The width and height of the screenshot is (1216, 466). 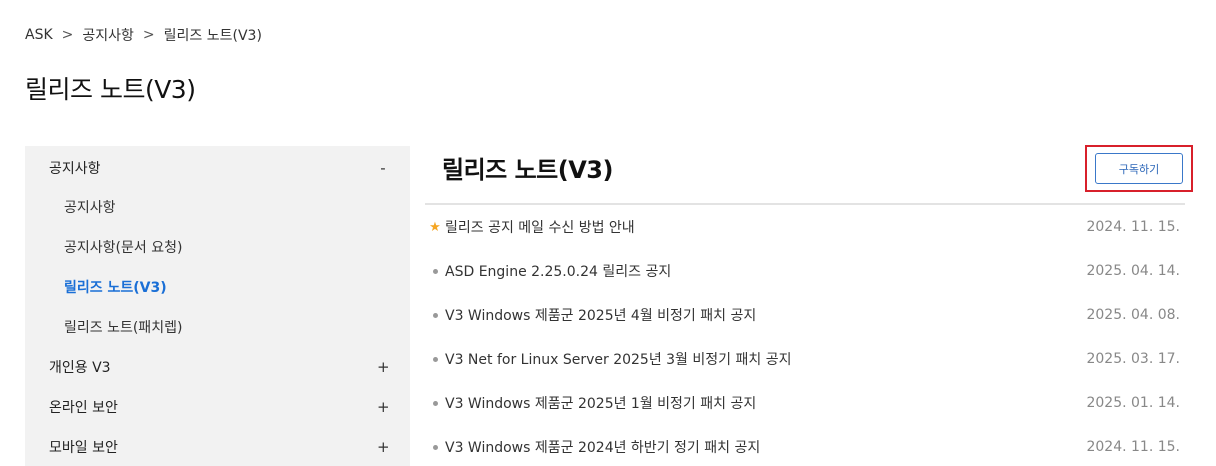 What do you see at coordinates (90, 207) in the screenshot?
I see `sidebar-item-notice: 공지사항` at bounding box center [90, 207].